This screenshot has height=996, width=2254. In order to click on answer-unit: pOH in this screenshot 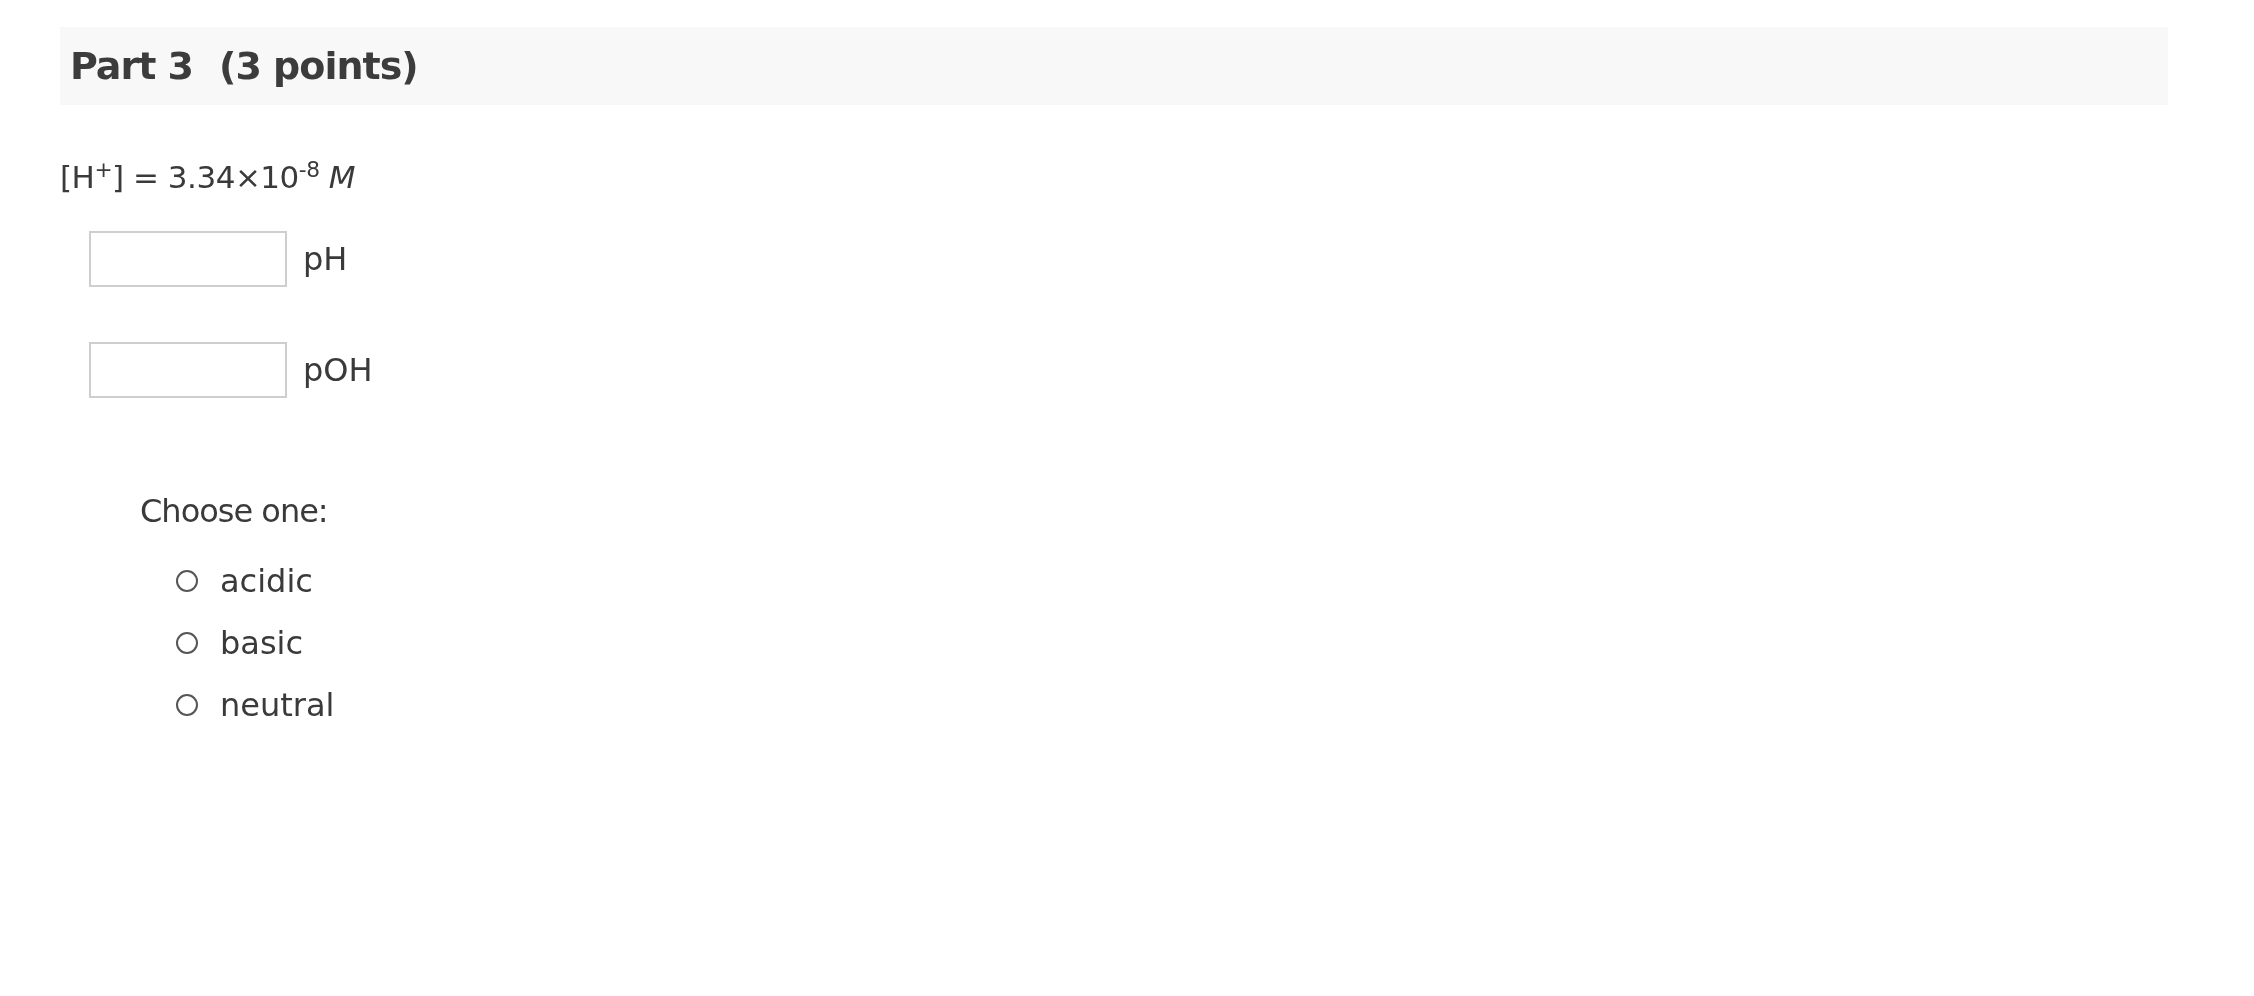, I will do `click(338, 370)`.